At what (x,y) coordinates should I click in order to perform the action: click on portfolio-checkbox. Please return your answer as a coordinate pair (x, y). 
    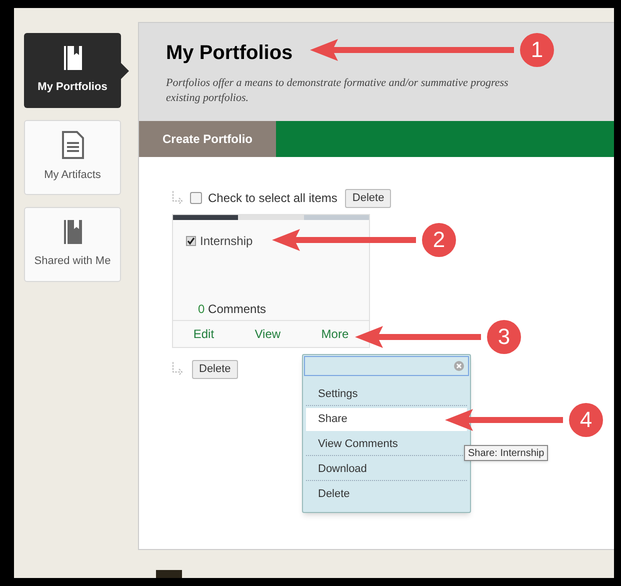
    Looking at the image, I should click on (191, 241).